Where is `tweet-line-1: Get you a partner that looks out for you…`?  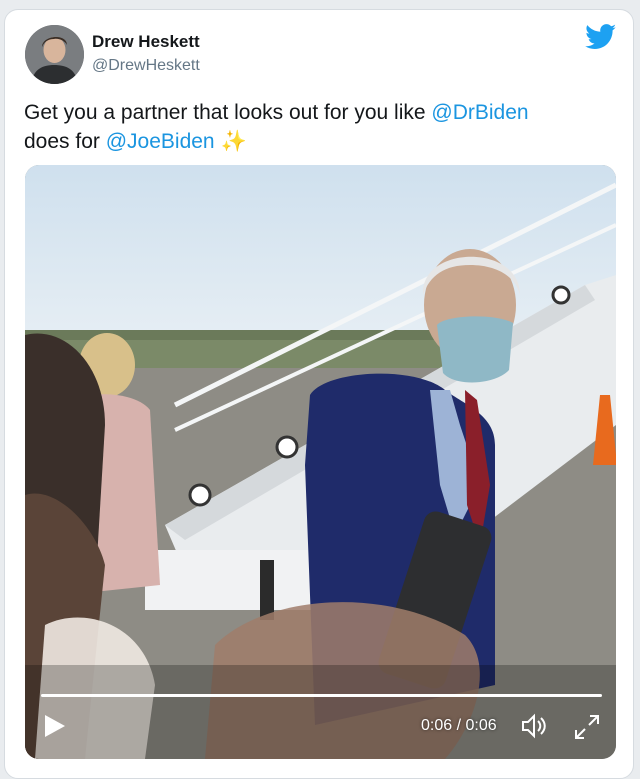
tweet-line-1: Get you a partner that looks out for you… is located at coordinates (319, 112).